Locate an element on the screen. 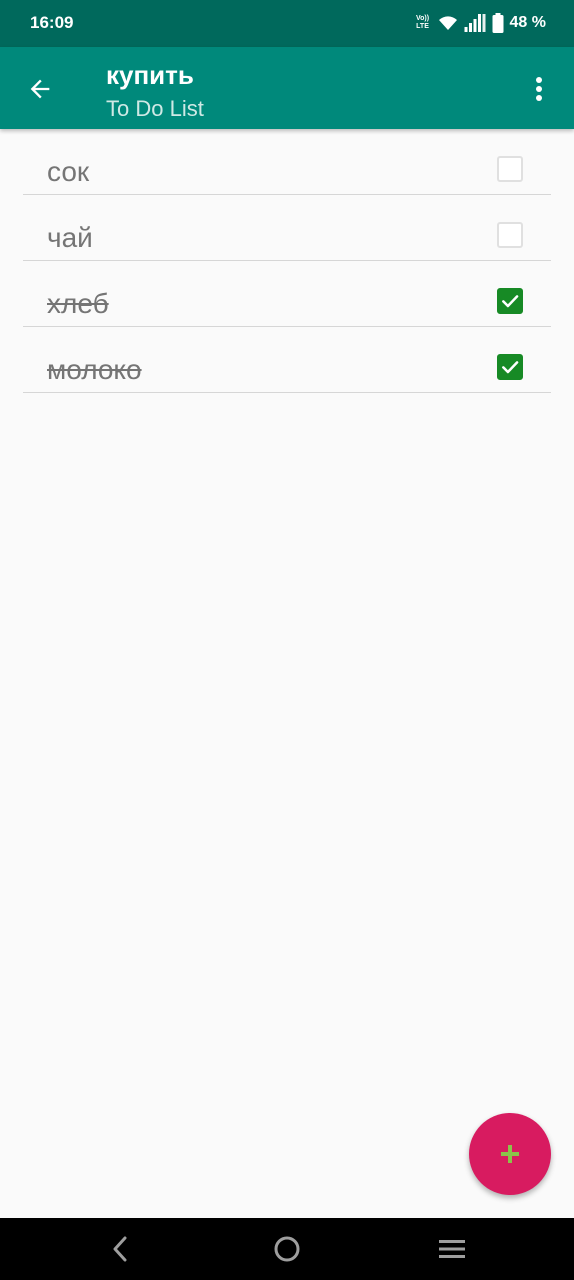 The height and width of the screenshot is (1280, 574). nav-recents-icon is located at coordinates (452, 1249).